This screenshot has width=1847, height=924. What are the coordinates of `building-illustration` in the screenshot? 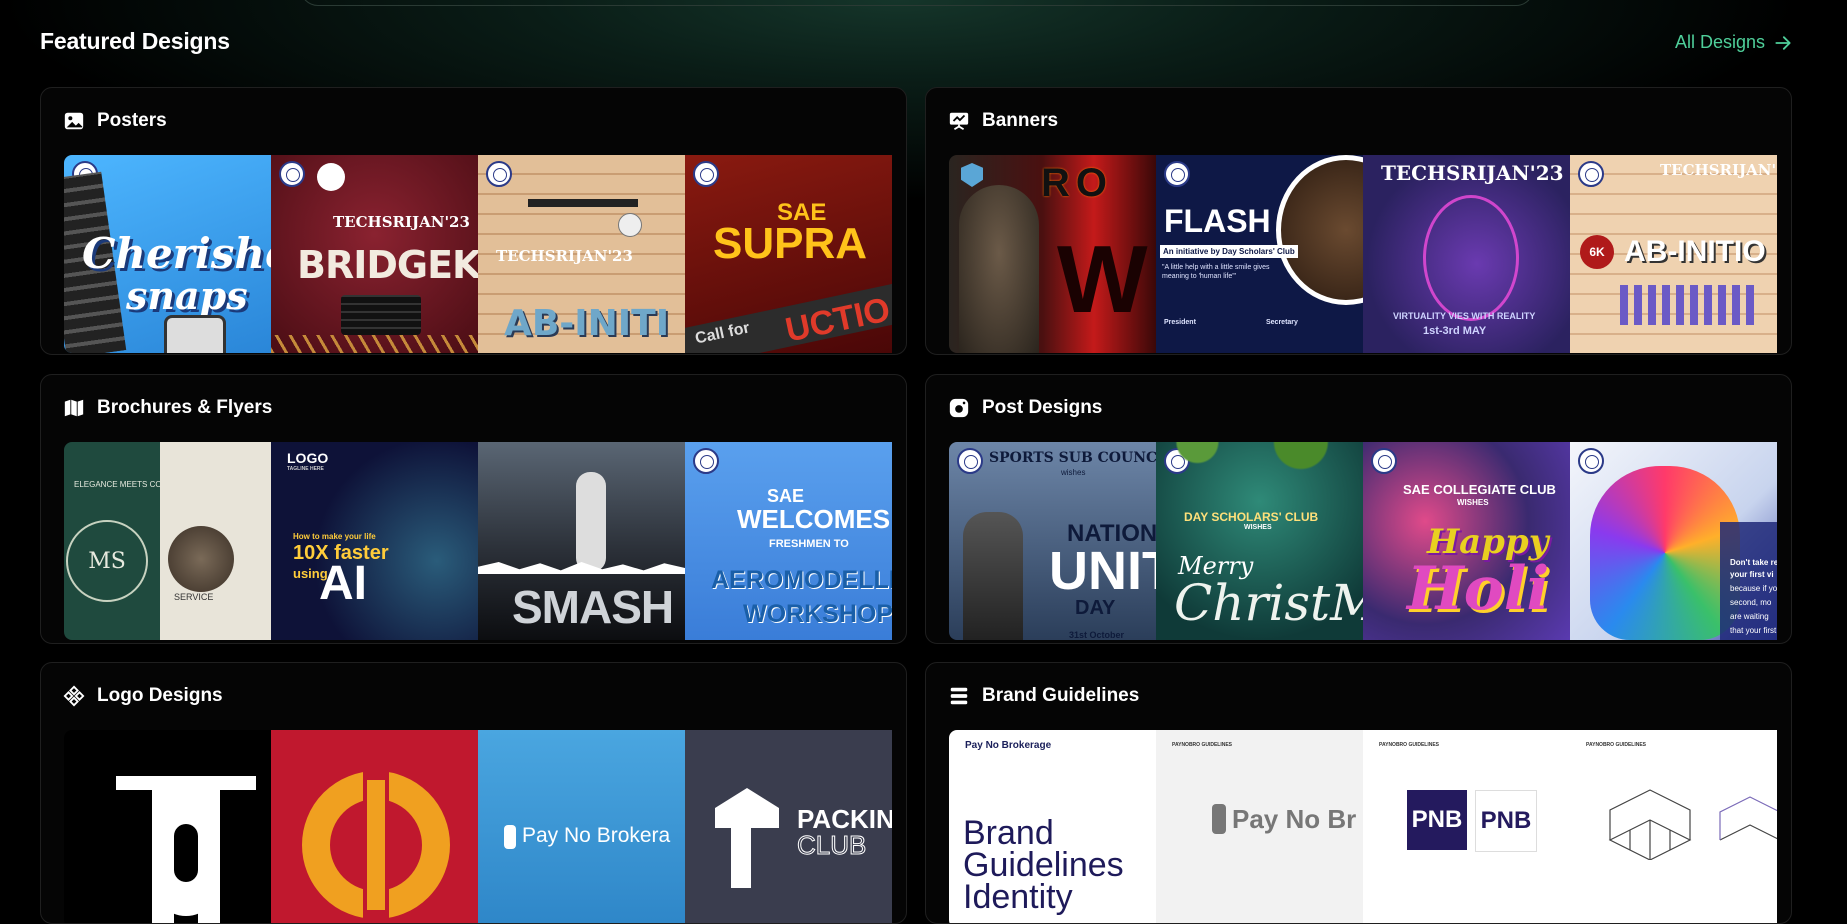 It's located at (1692, 824).